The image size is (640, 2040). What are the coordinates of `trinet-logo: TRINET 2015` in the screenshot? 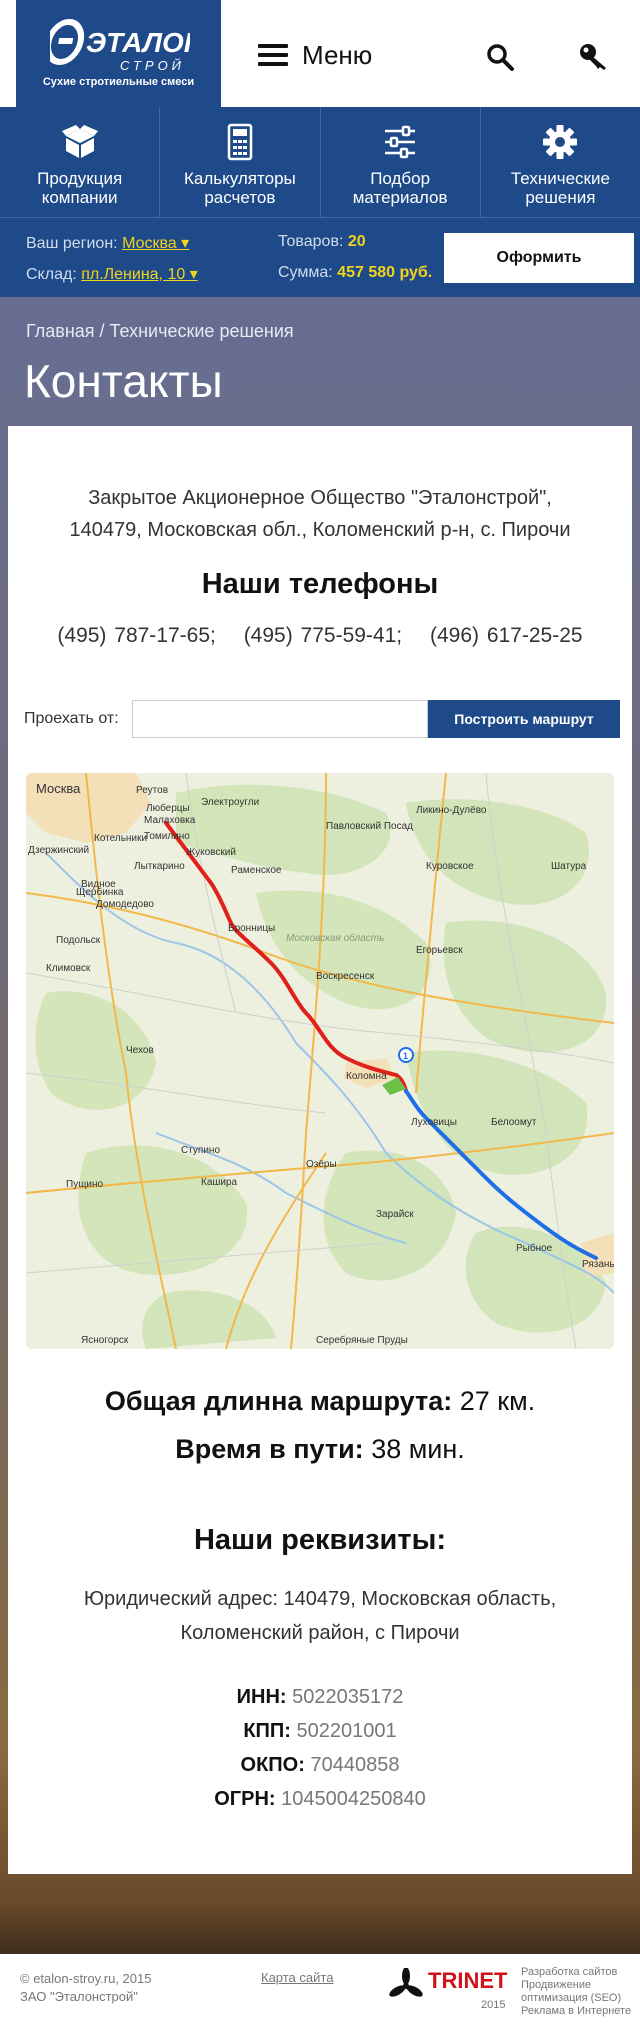 It's located at (448, 1996).